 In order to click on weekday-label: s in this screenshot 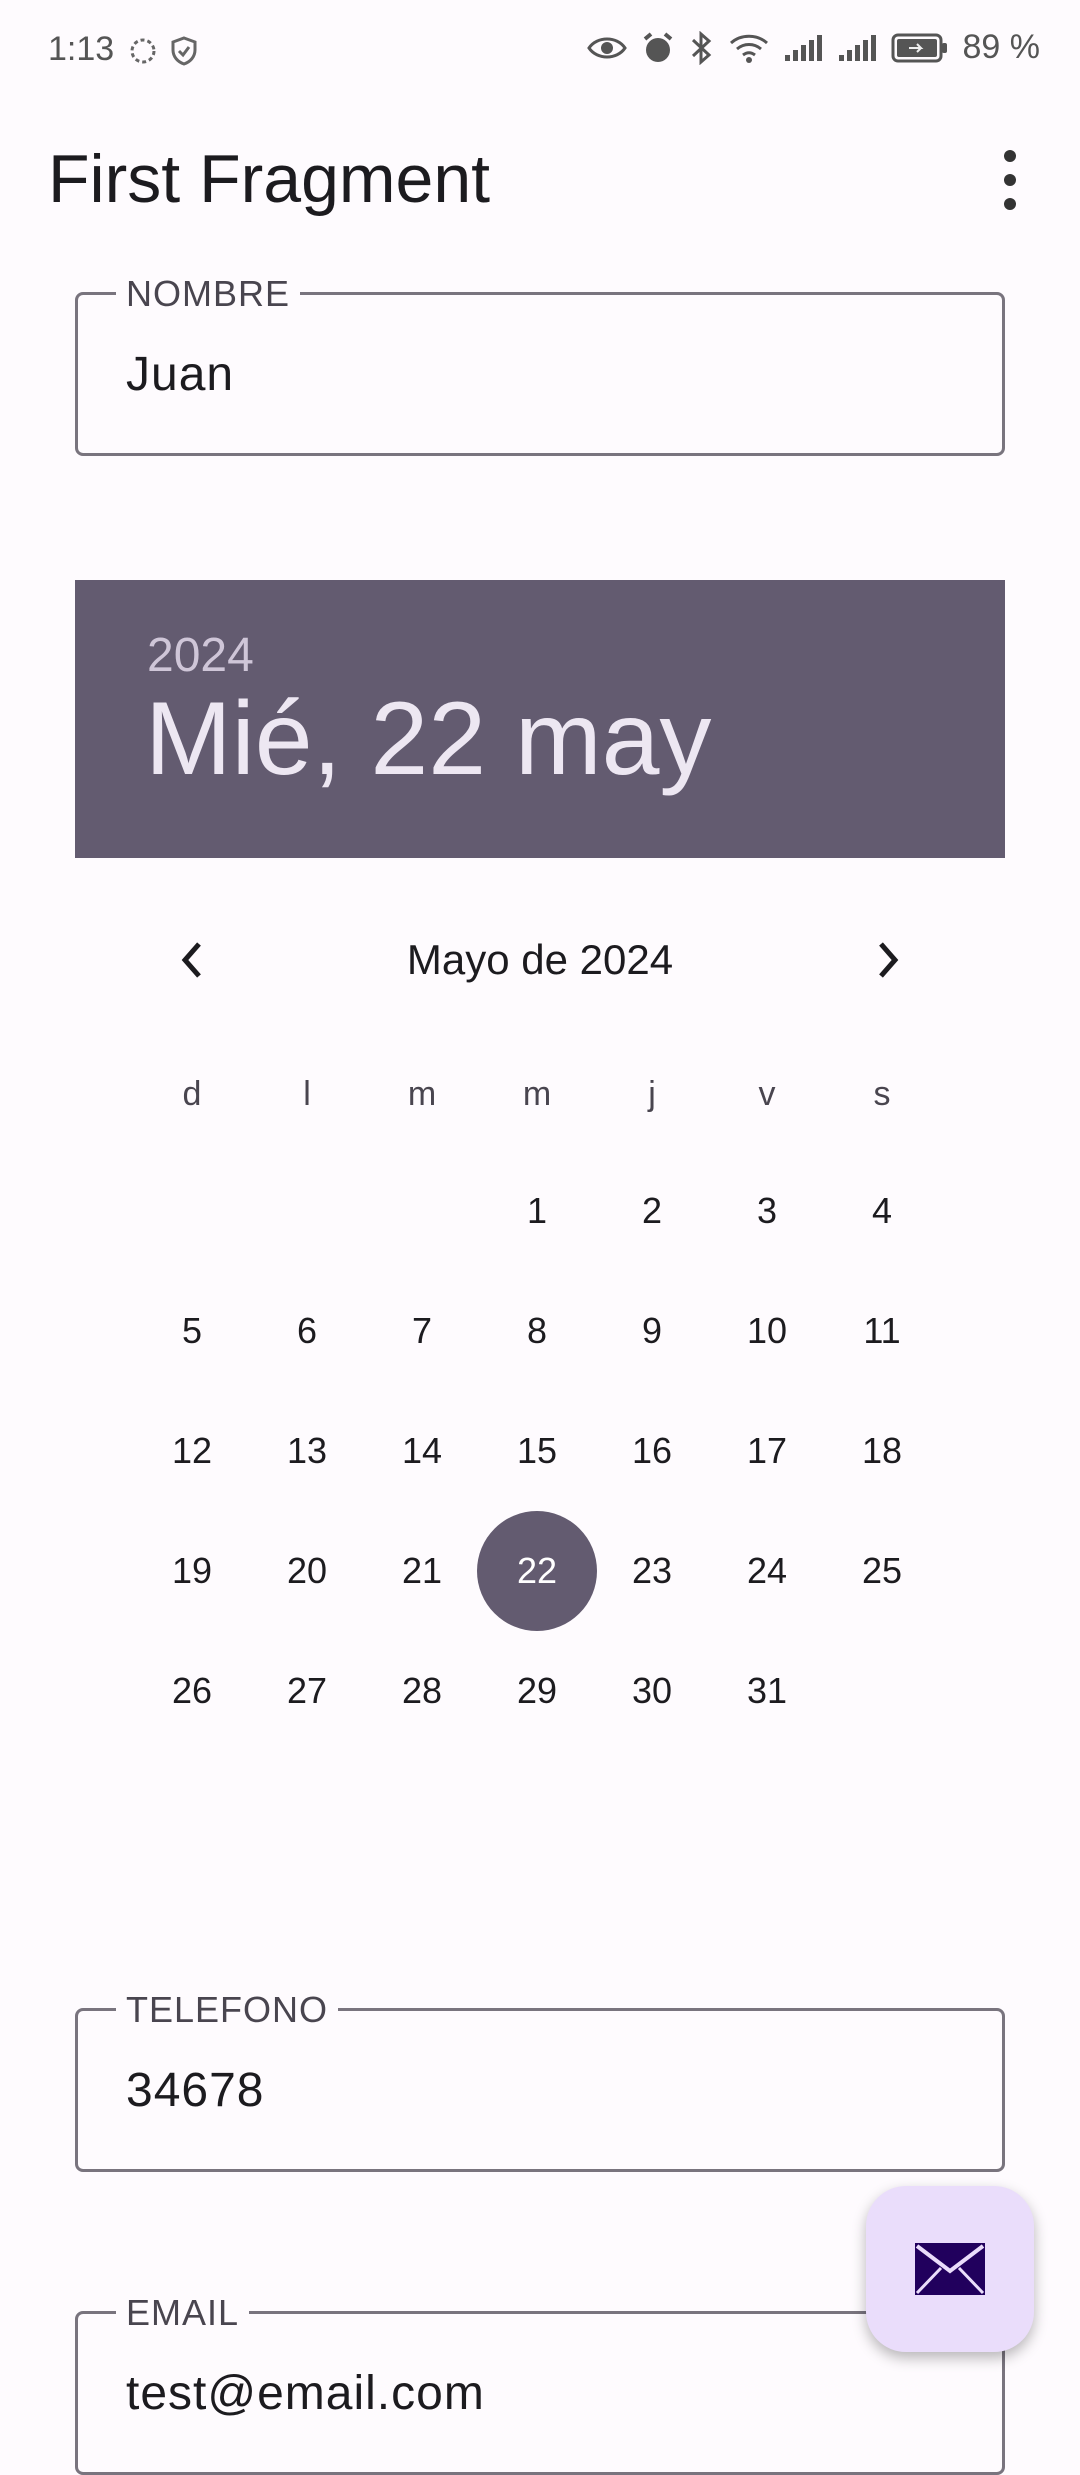, I will do `click(882, 1094)`.